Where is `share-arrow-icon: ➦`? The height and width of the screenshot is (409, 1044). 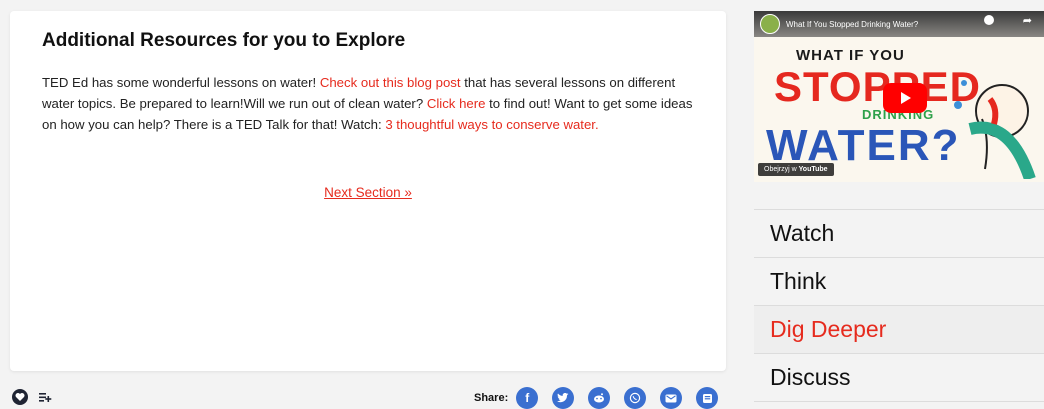
share-arrow-icon: ➦ is located at coordinates (1027, 20).